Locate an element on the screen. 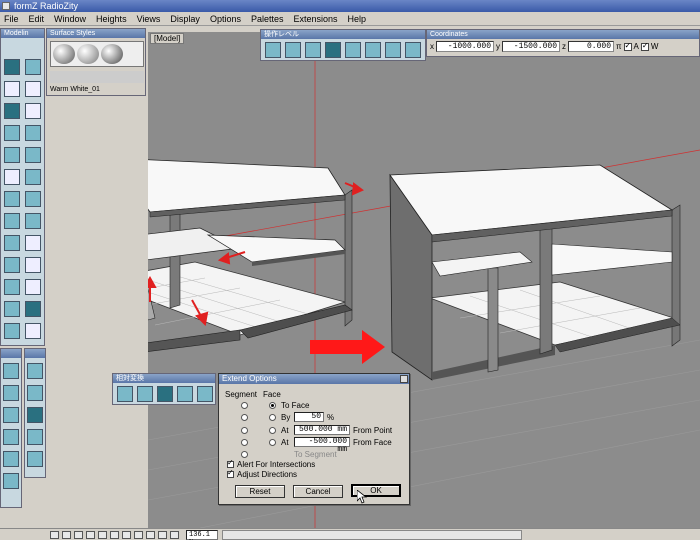 The height and width of the screenshot is (540, 700). extrude-tool-icon is located at coordinates (33, 67).